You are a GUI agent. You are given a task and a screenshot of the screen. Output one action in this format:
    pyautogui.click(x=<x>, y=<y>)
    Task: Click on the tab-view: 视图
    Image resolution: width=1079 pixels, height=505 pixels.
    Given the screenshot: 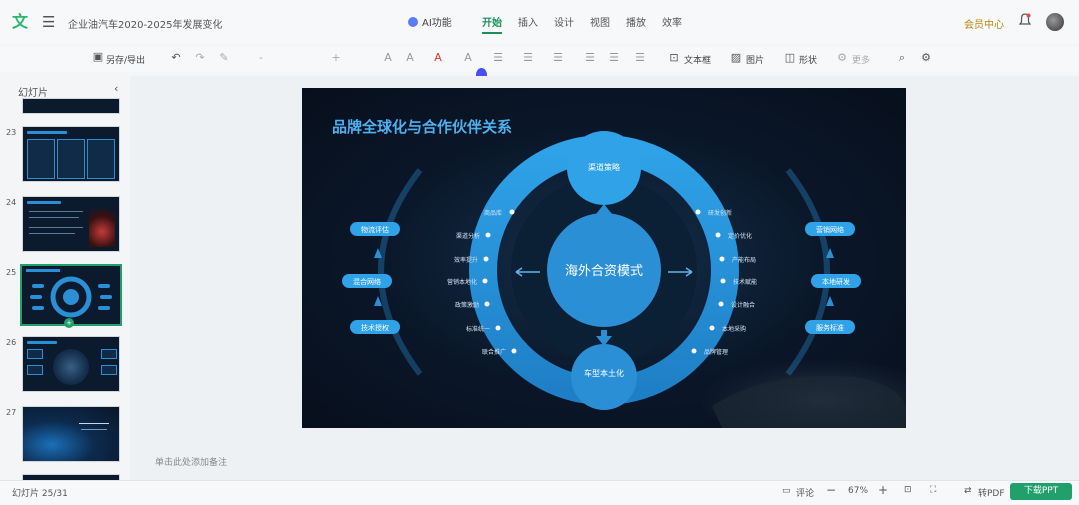 What is the action you would take?
    pyautogui.click(x=600, y=24)
    